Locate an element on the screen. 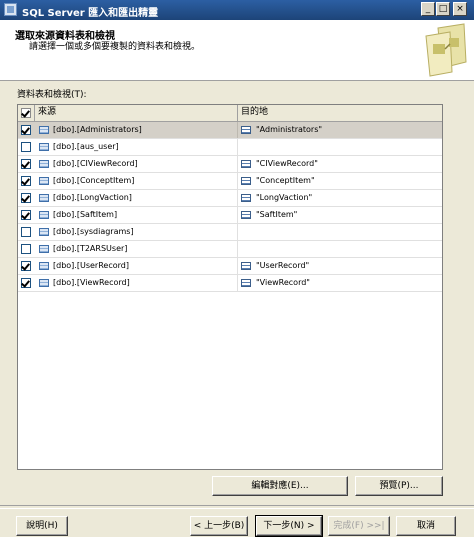  tables-views-label: 資料表和檢視(T): is located at coordinates (52, 95).